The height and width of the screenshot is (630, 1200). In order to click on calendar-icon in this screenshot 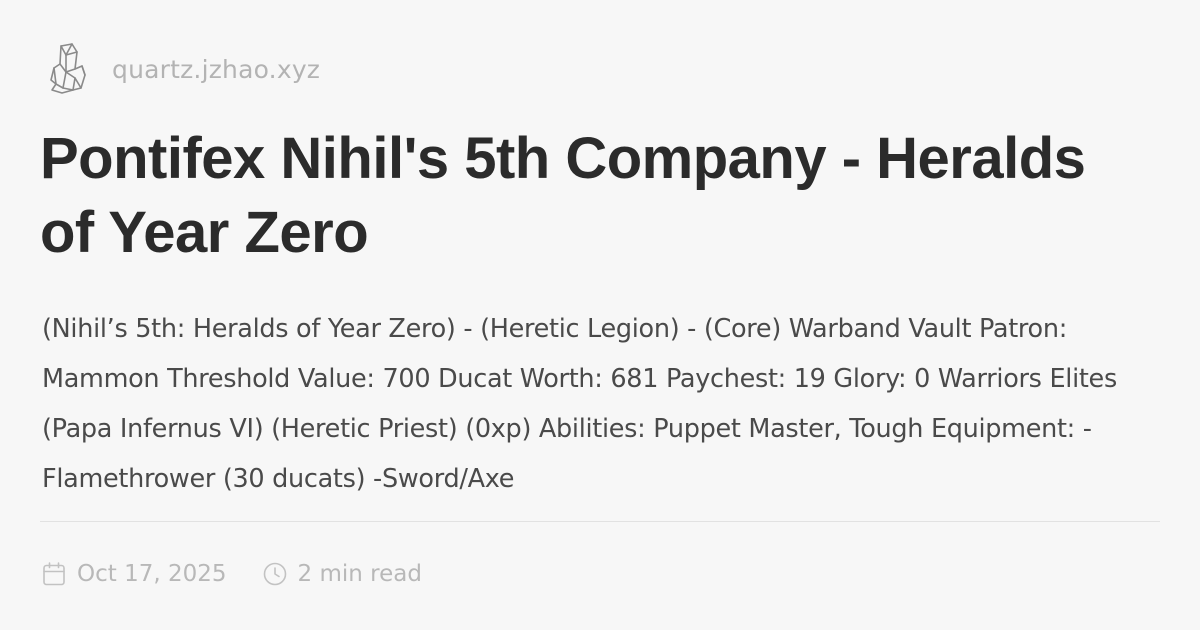, I will do `click(59, 574)`.